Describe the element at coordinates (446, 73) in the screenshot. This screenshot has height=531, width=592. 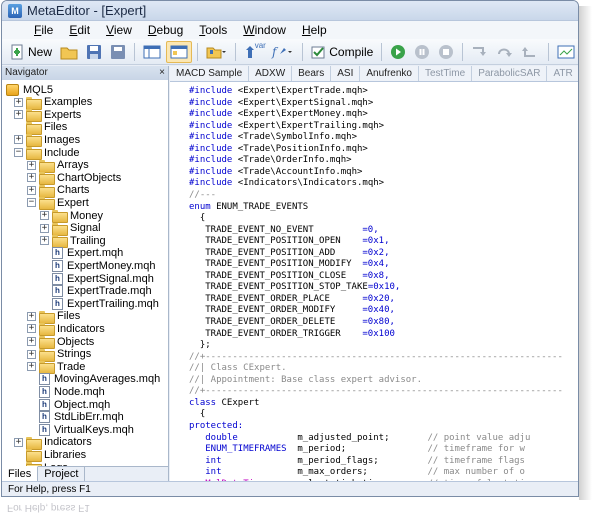
I see `file-tab: TestTime` at that location.